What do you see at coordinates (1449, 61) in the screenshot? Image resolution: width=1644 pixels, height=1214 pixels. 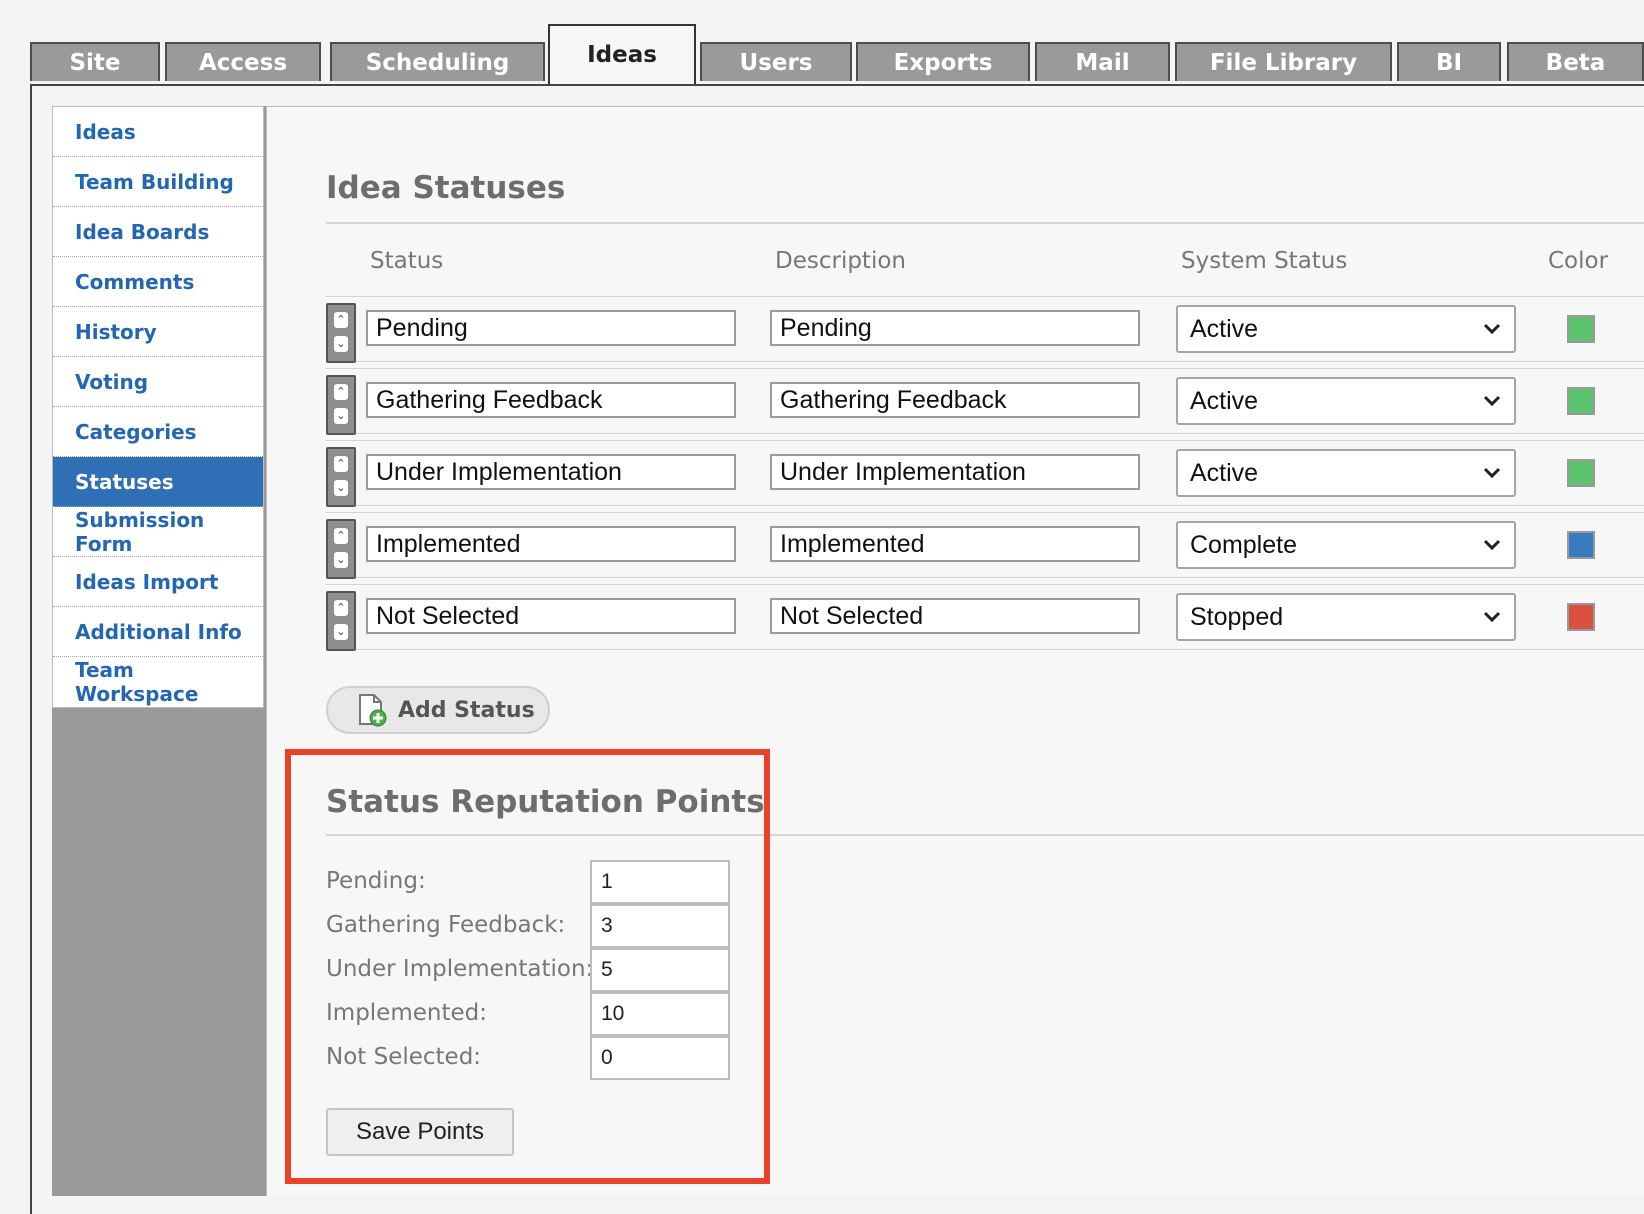 I see `tab-bi: BI` at bounding box center [1449, 61].